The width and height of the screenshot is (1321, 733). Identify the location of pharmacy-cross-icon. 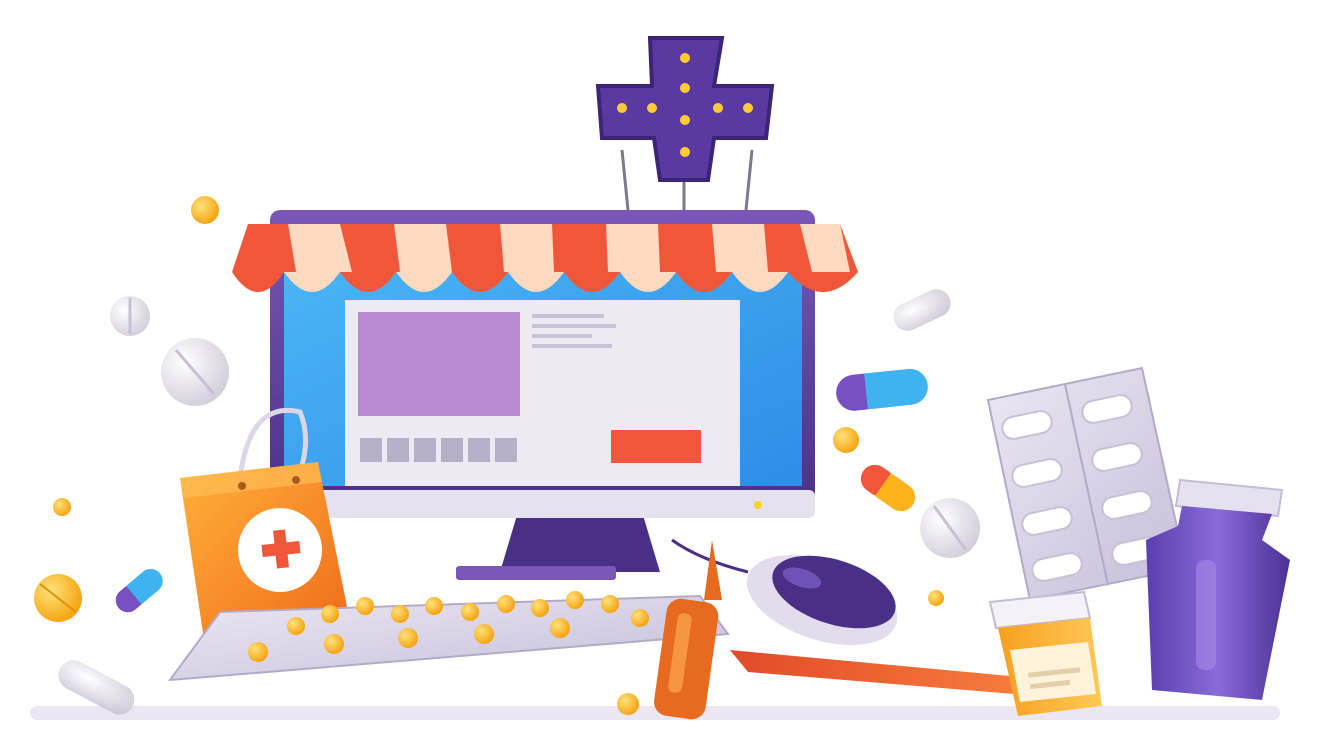
(685, 123).